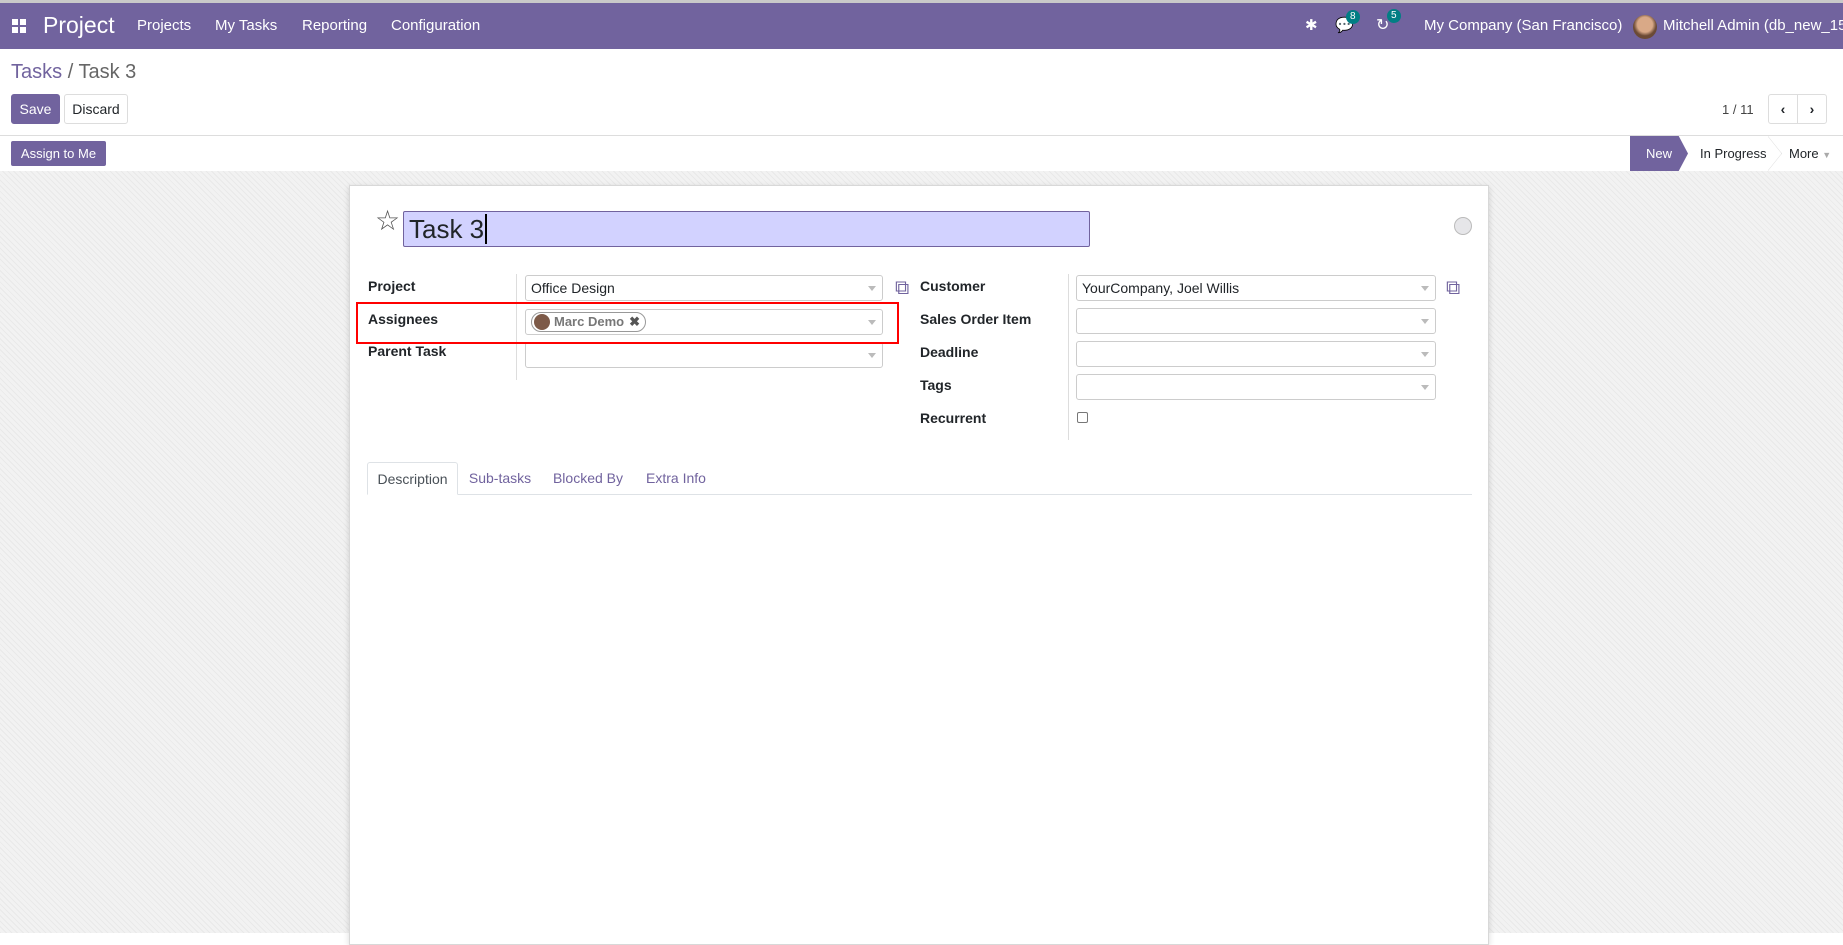 Image resolution: width=1843 pixels, height=945 pixels. What do you see at coordinates (1738, 109) in the screenshot?
I see `pager-value: 1 / 11` at bounding box center [1738, 109].